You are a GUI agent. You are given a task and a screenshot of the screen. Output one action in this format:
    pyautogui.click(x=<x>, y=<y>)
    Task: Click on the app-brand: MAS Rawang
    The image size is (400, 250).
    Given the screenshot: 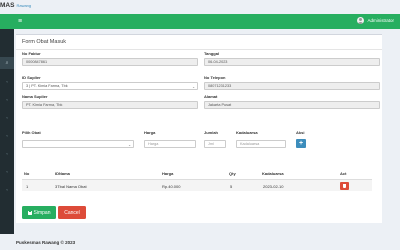 What is the action you would take?
    pyautogui.click(x=15, y=5)
    